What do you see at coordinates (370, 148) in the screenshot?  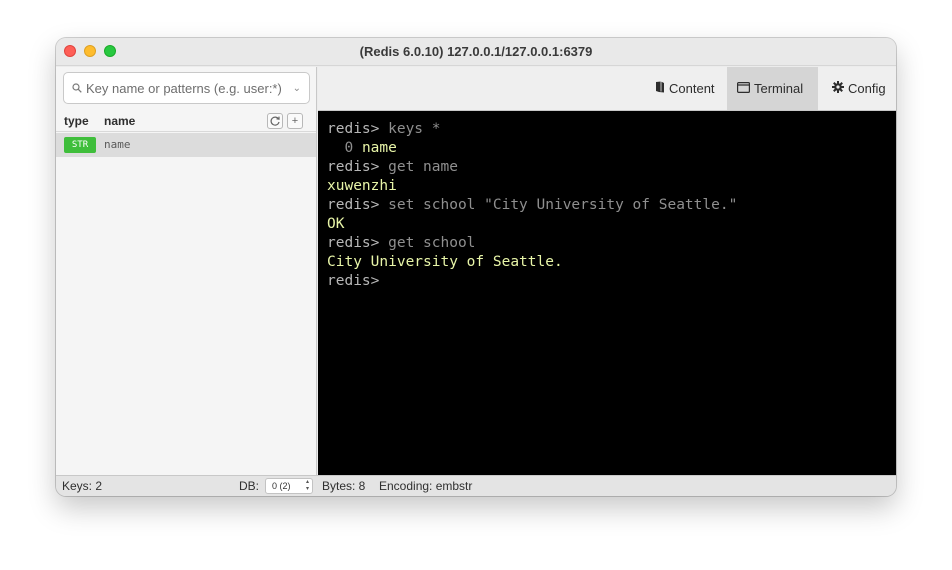 I see `terminal-line: 0 name` at bounding box center [370, 148].